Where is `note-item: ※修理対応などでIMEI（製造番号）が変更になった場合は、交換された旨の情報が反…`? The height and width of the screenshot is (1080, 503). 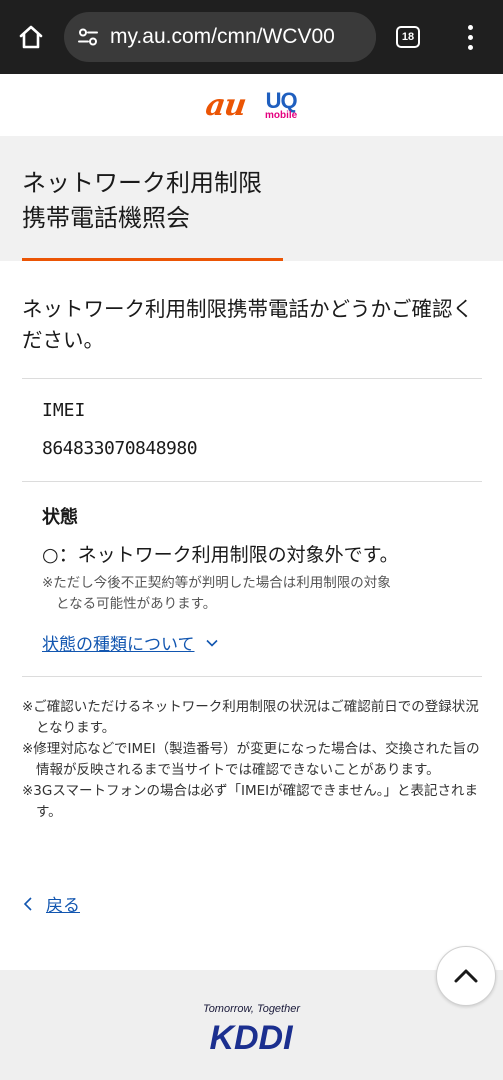 note-item: ※修理対応などでIMEI（製造番号）が変更になった場合は、交換された旨の情報が反… is located at coordinates (251, 759).